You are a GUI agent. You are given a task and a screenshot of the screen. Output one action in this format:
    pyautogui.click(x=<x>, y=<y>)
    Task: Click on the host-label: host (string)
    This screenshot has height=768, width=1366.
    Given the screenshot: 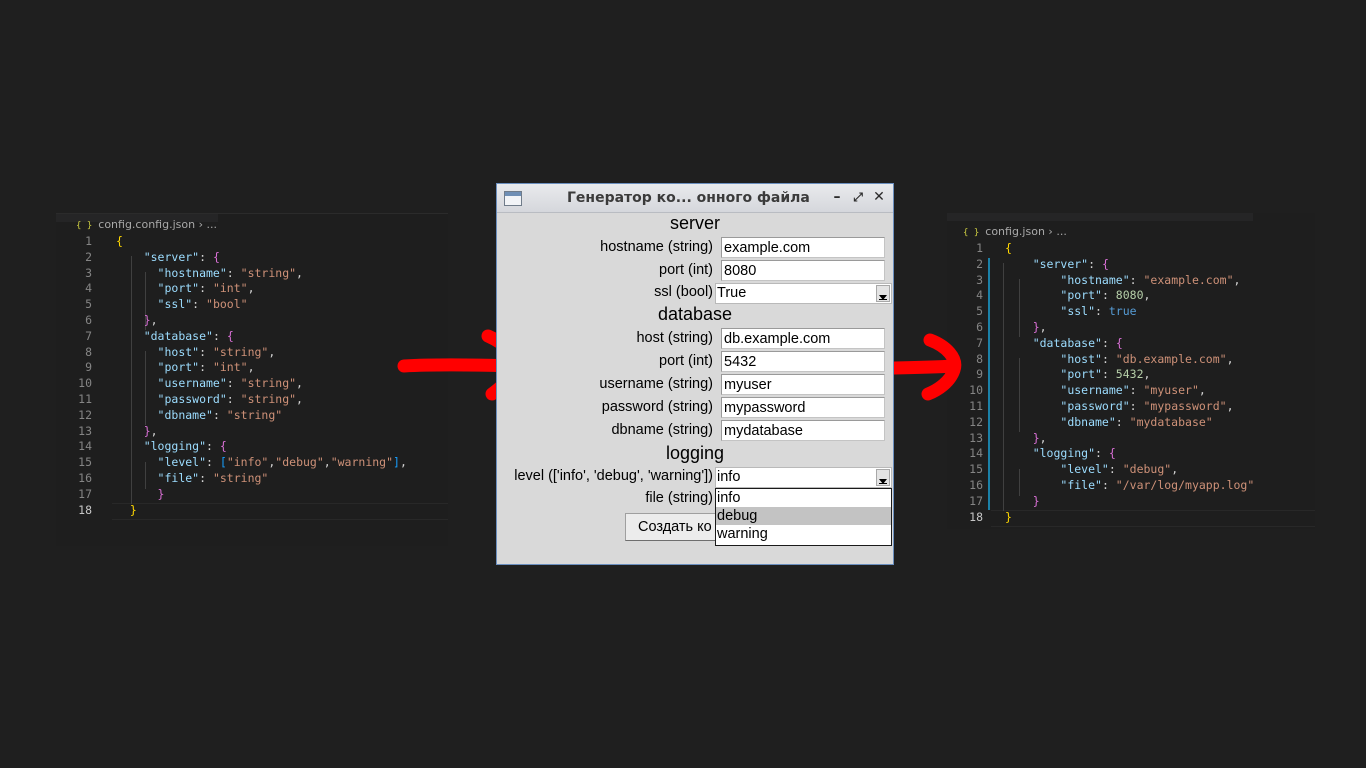 What is the action you would take?
    pyautogui.click(x=674, y=338)
    